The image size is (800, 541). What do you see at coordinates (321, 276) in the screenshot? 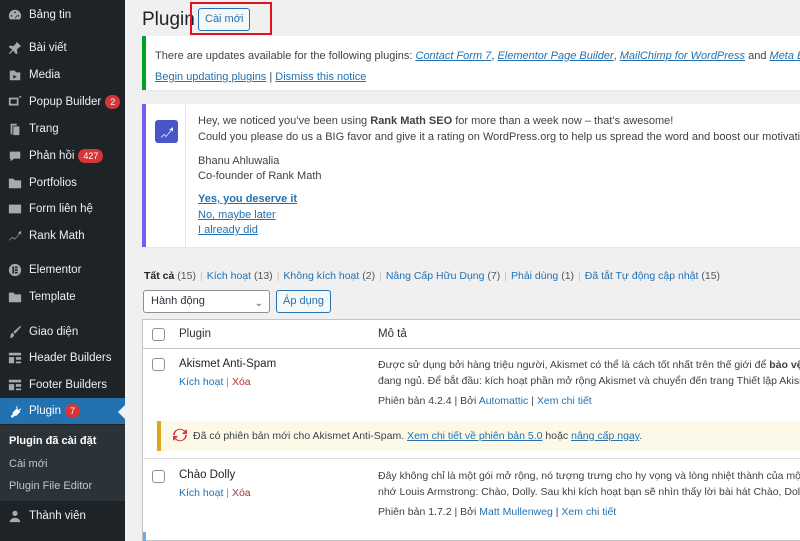
I see `filter-inactive: Không kích hoạt` at bounding box center [321, 276].